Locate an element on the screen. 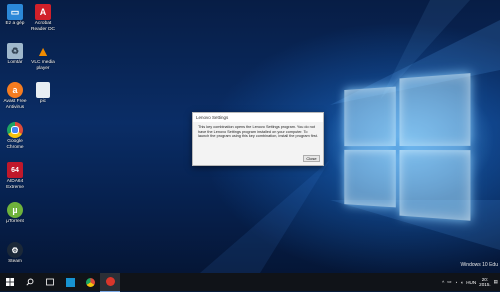  desktop-icon-utorrent: µ µTorrent is located at coordinates (15, 213).